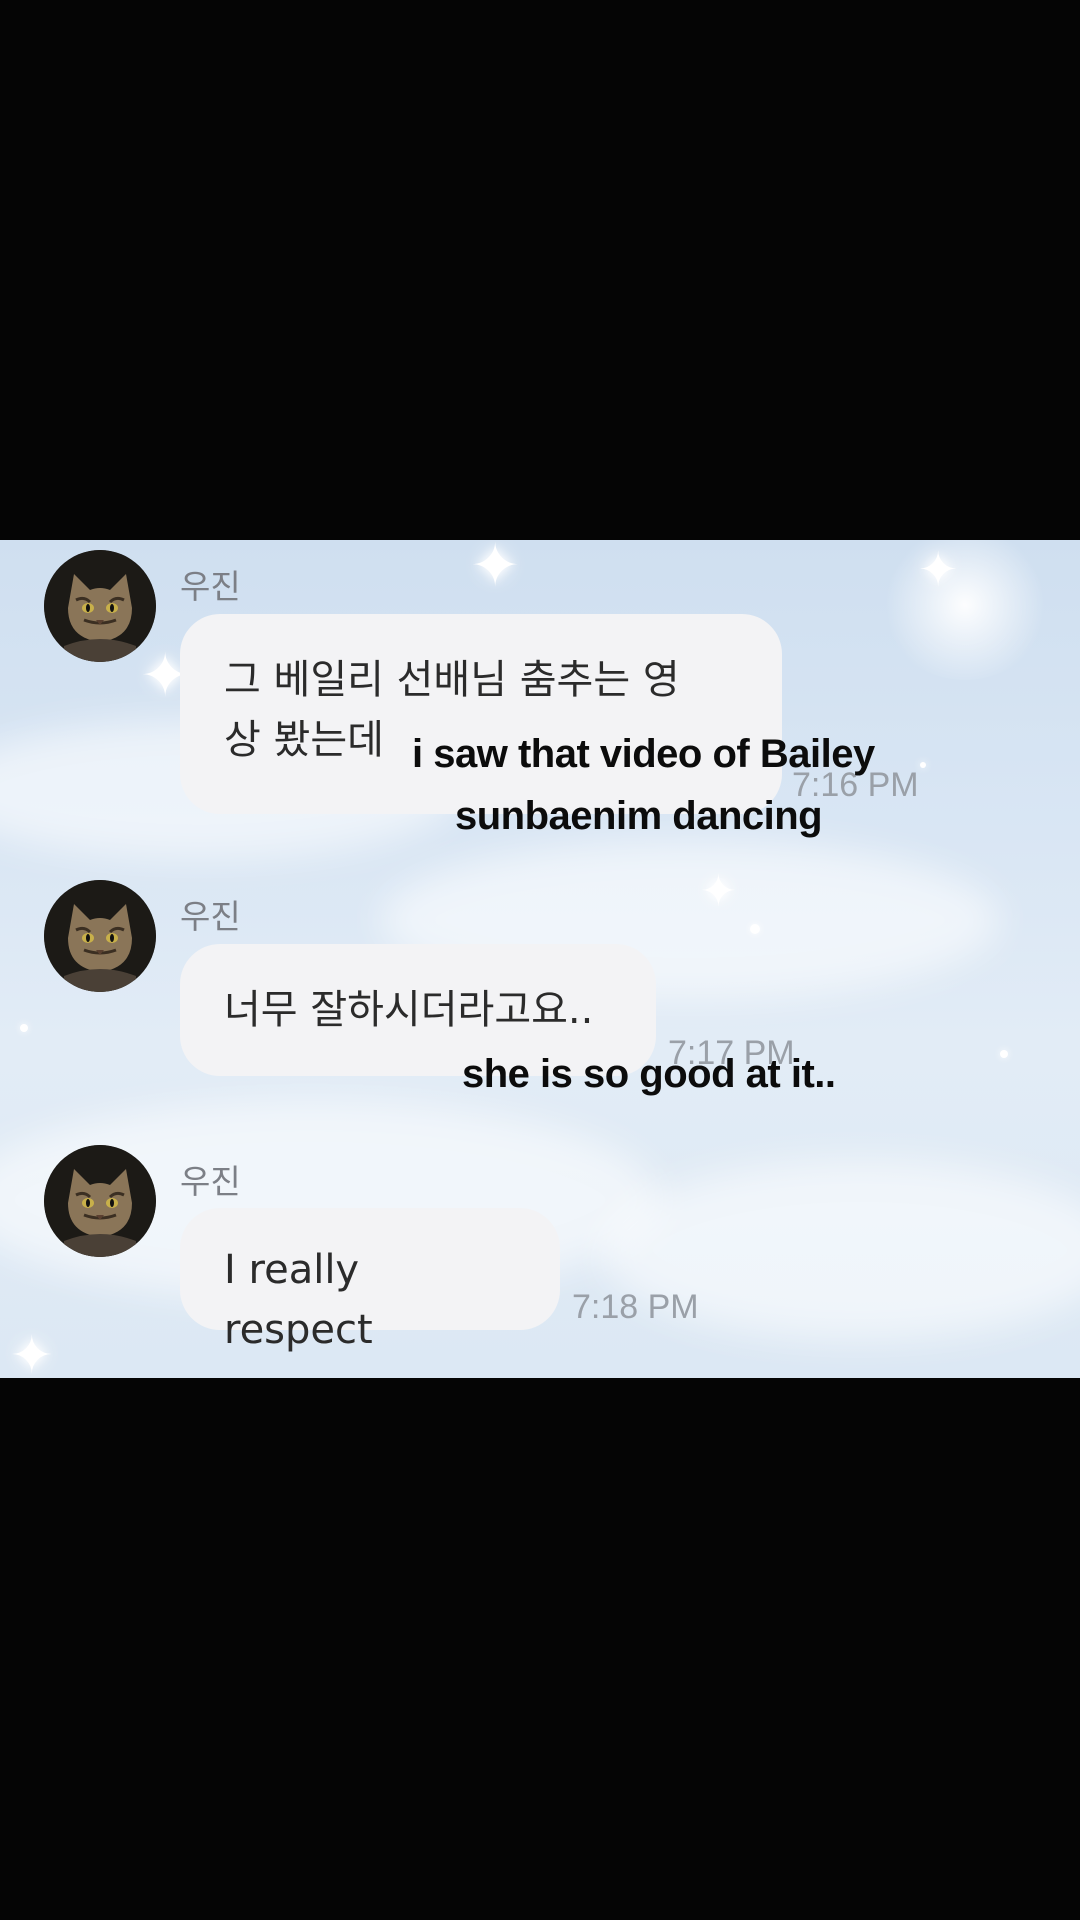 The width and height of the screenshot is (1080, 1920). I want to click on message-text: I really respect, so click(298, 1300).